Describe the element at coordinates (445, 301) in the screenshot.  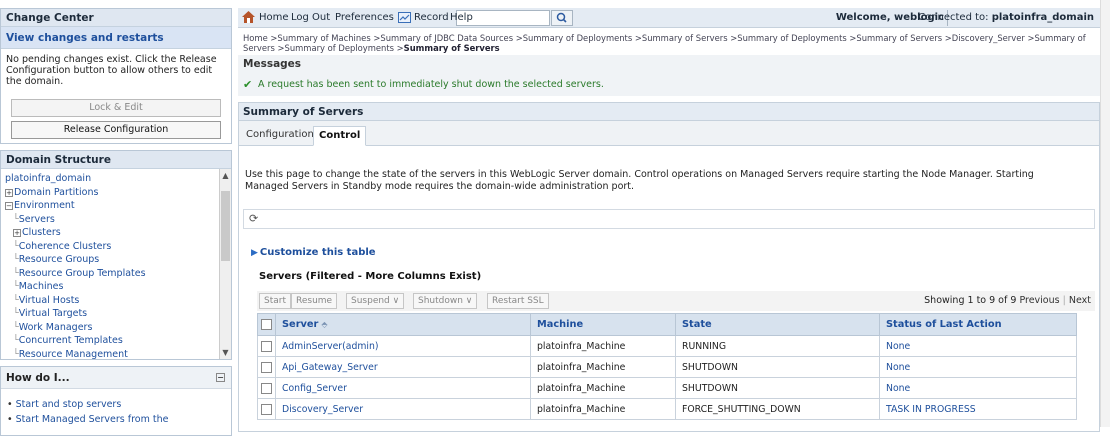
I see `shutdown-button: Shutdown ∨` at that location.